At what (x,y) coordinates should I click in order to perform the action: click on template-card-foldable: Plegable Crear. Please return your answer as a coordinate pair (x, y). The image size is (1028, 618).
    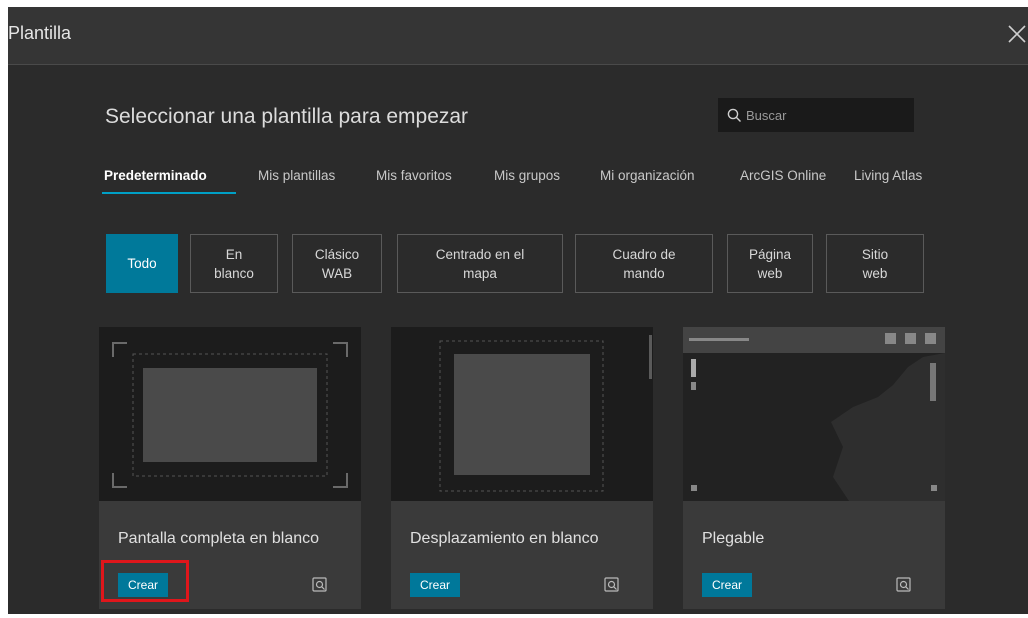
    Looking at the image, I should click on (814, 468).